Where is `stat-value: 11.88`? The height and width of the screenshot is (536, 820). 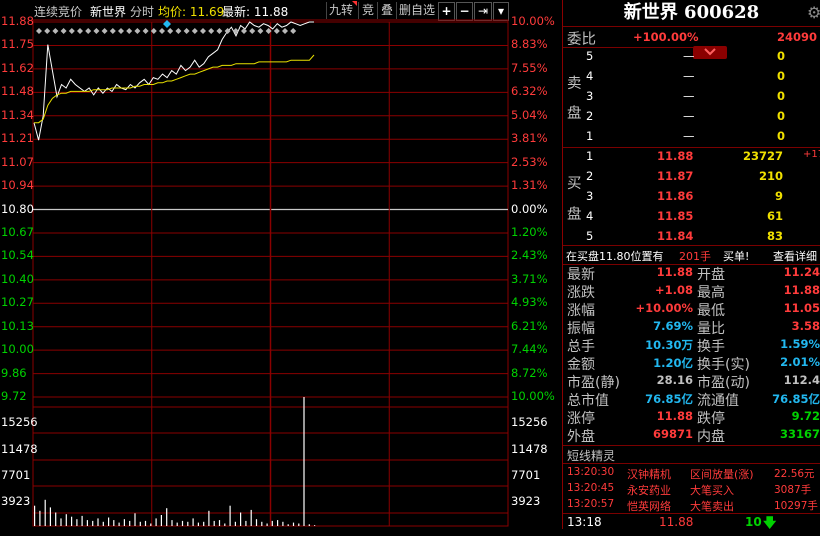 stat-value: 11.88 is located at coordinates (674, 416).